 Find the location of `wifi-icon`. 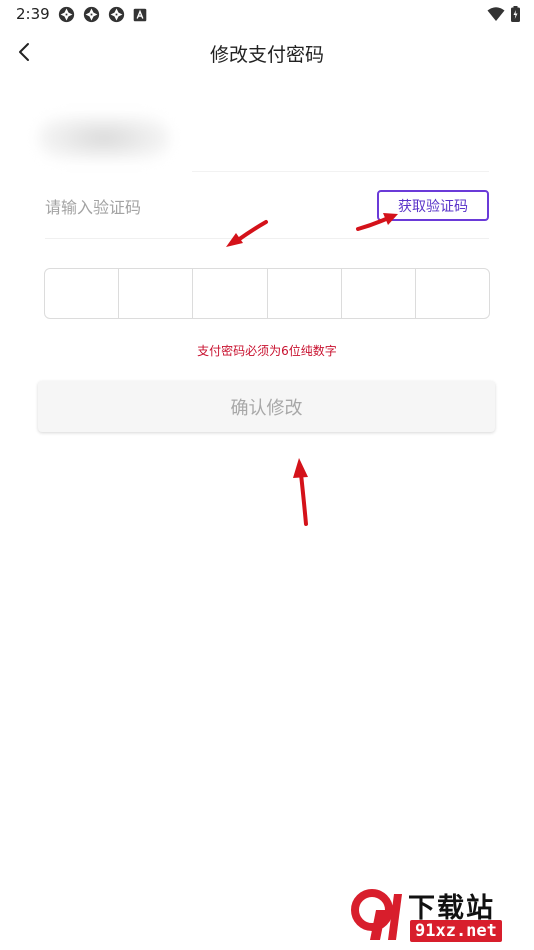

wifi-icon is located at coordinates (496, 14).